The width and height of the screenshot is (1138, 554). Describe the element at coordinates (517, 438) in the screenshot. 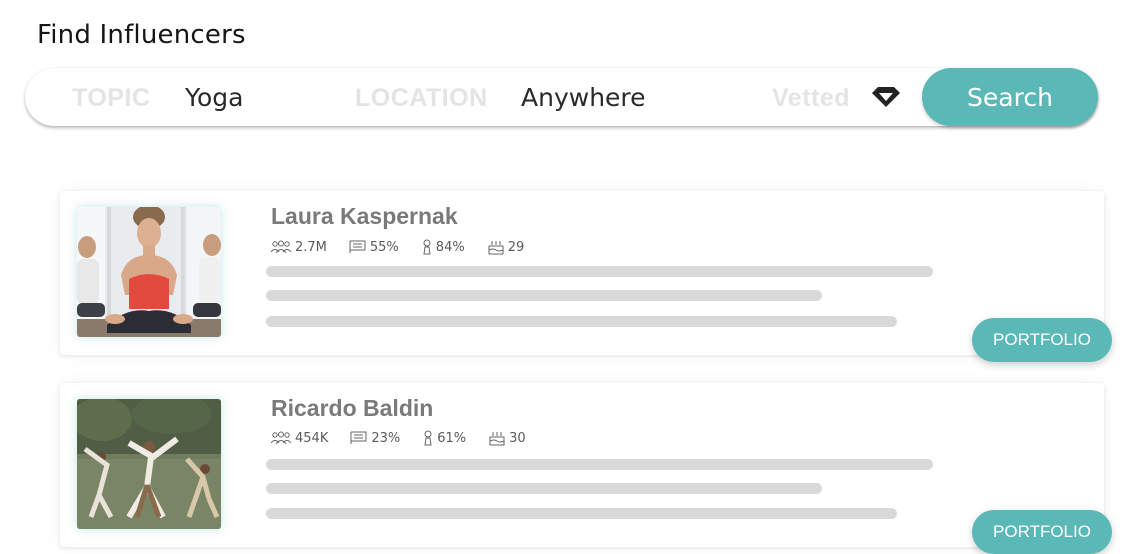

I see `age-value: 30` at that location.